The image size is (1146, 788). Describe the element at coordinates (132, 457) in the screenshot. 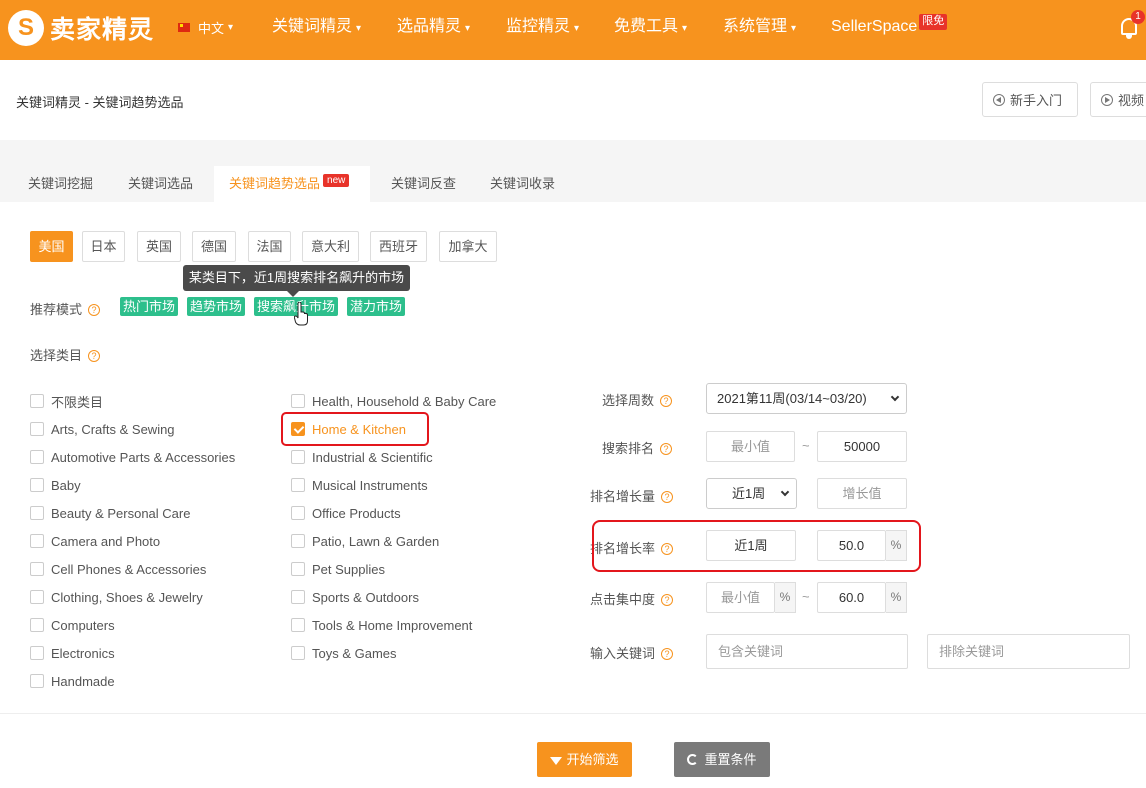

I see `category-checkbox: Automotive Parts & Accessories` at that location.